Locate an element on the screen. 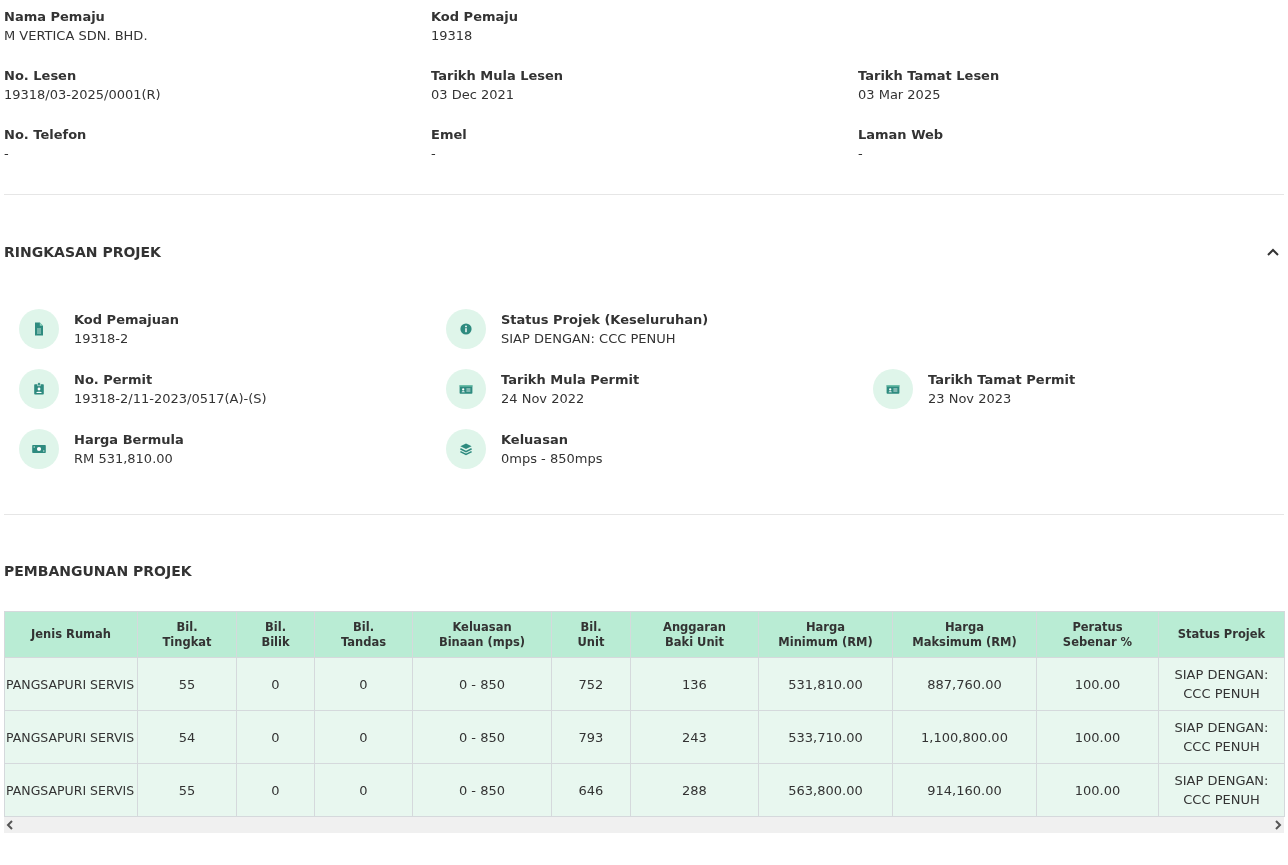 The width and height of the screenshot is (1288, 865). field-label: Kod Pemajuan is located at coordinates (126, 319).